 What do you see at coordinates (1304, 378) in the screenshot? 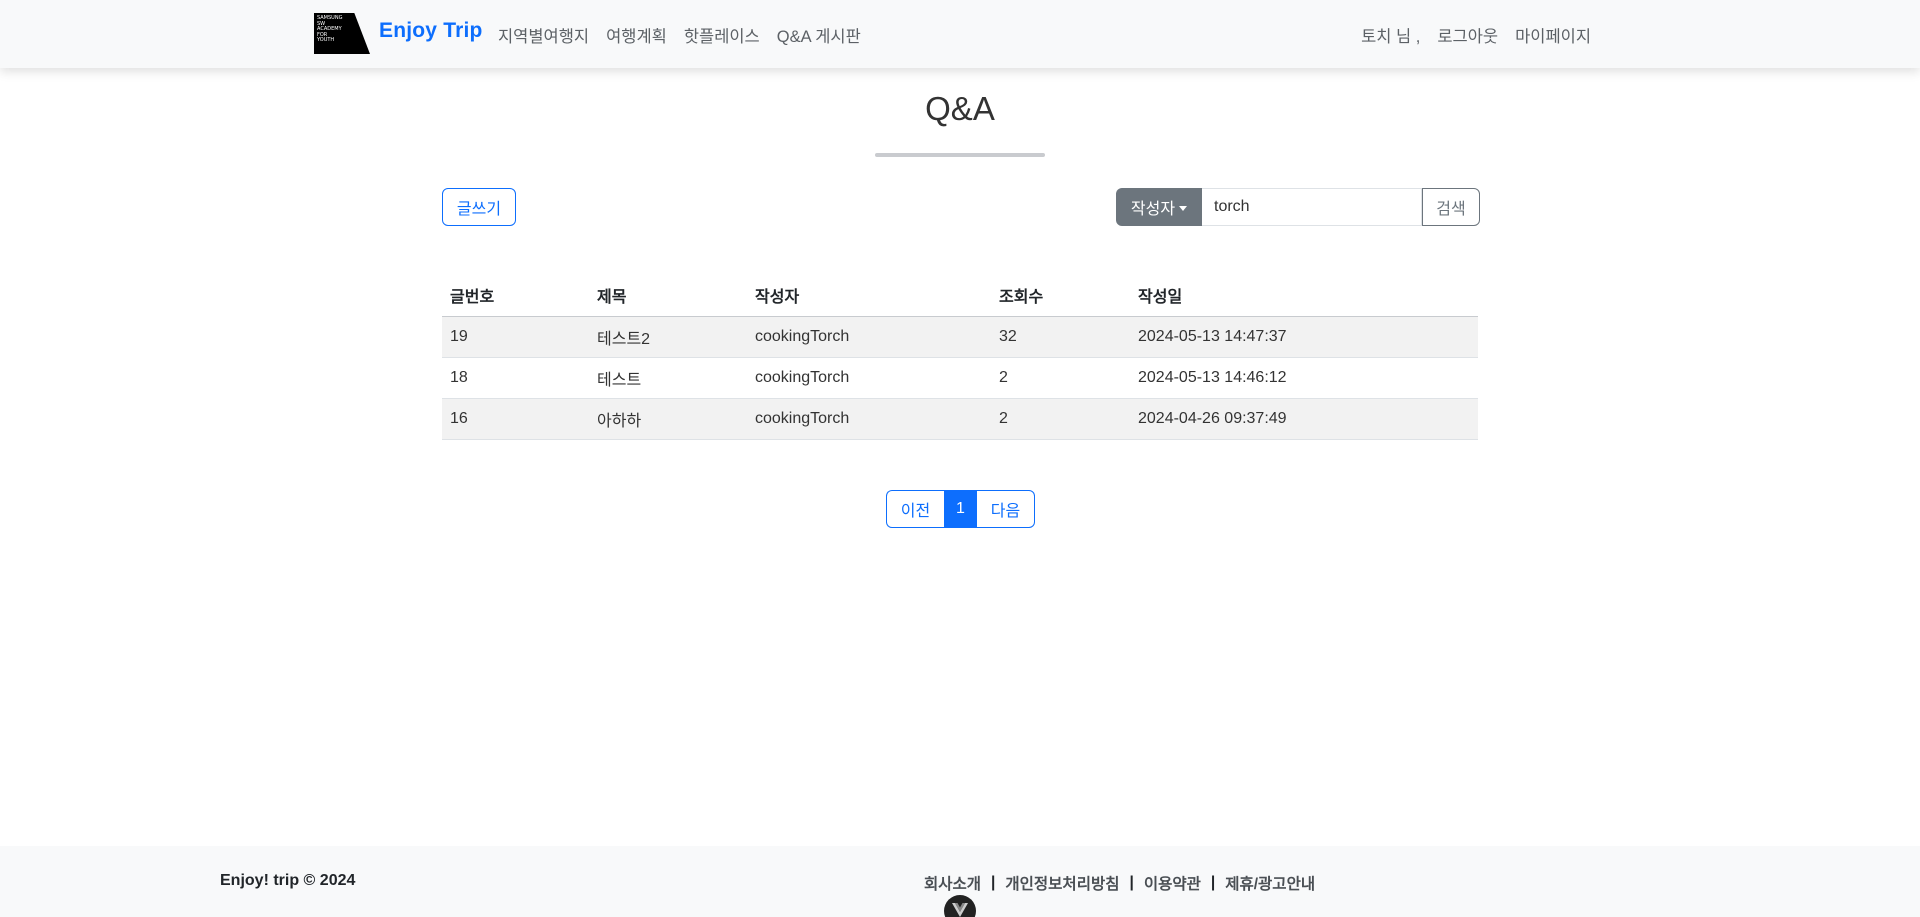
I see `cell-date: 2024-05-13 14:46:12` at bounding box center [1304, 378].